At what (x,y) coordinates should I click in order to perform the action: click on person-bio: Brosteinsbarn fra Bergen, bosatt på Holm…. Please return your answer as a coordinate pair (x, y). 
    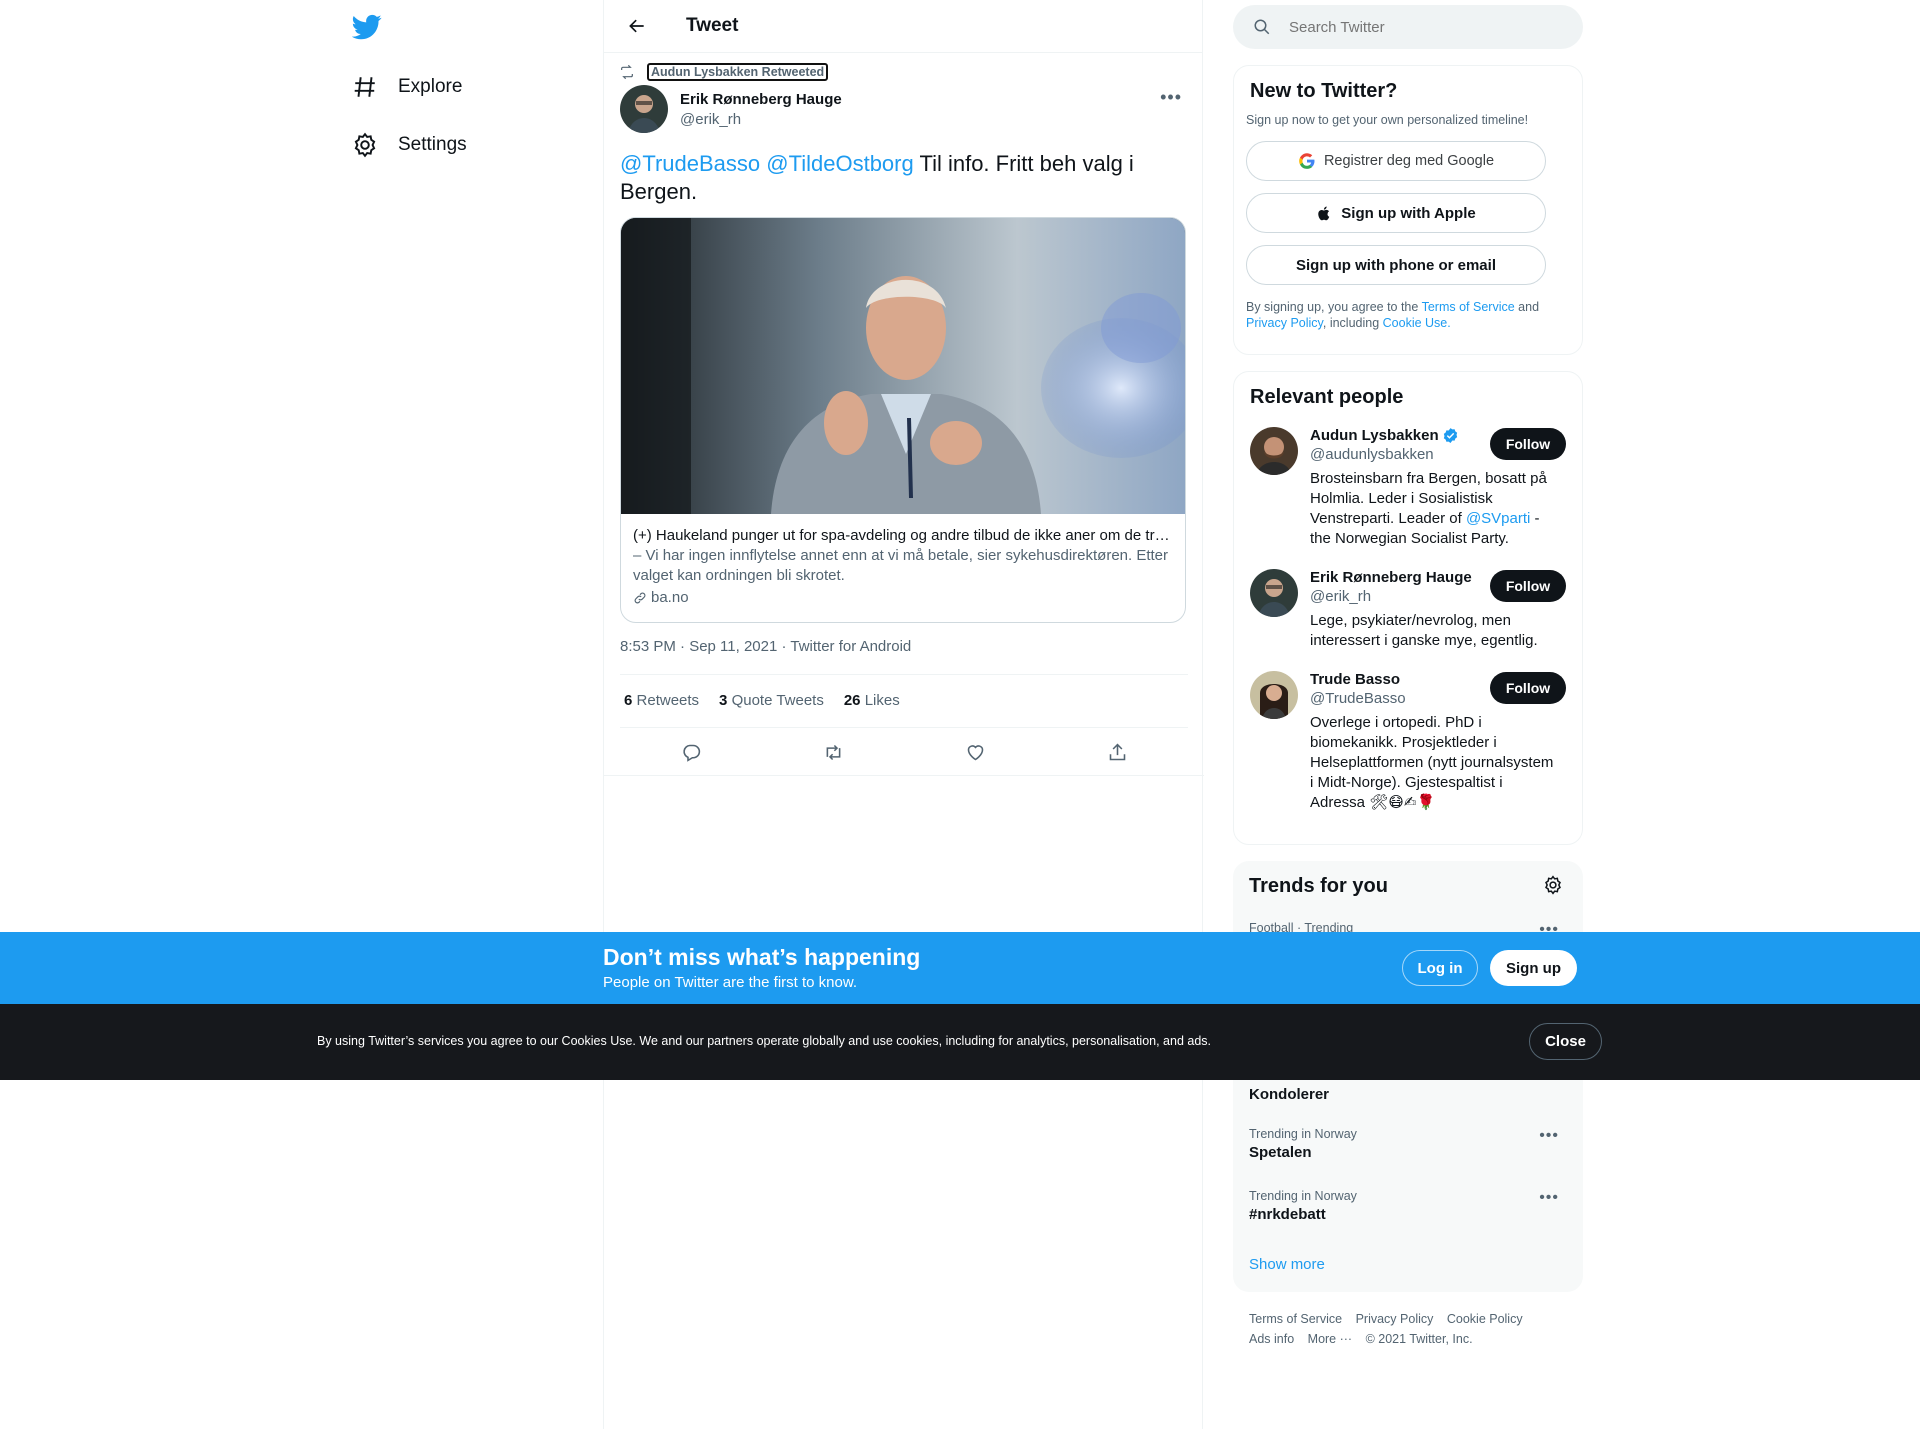
    Looking at the image, I should click on (1428, 508).